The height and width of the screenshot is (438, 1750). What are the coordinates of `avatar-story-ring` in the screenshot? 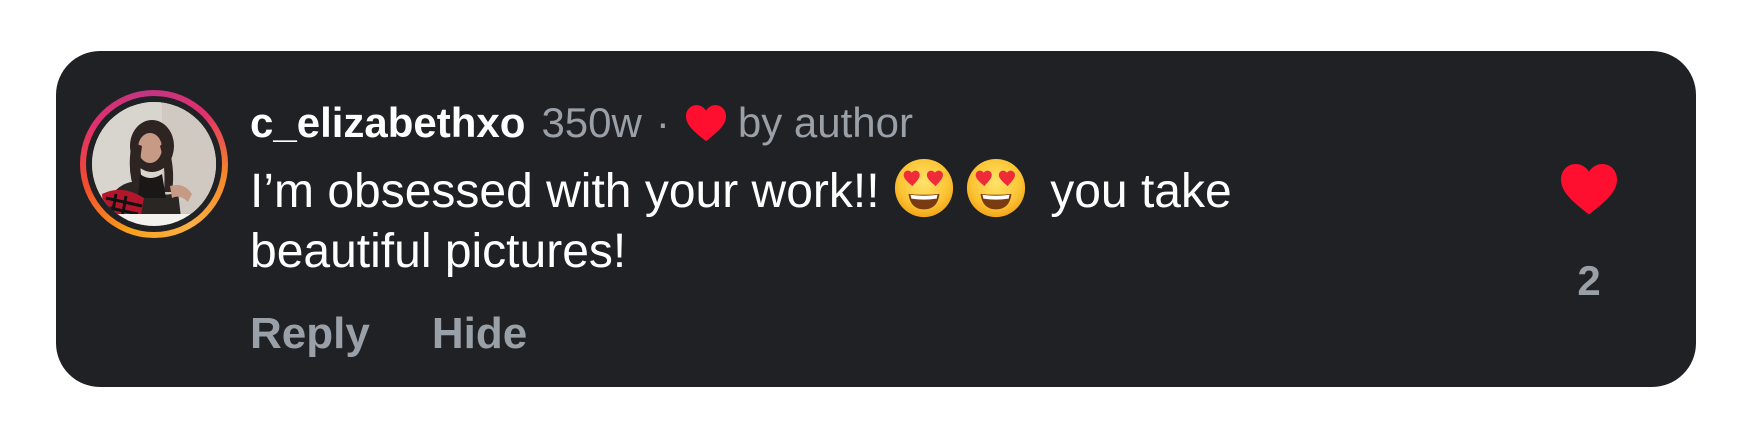 It's located at (154, 164).